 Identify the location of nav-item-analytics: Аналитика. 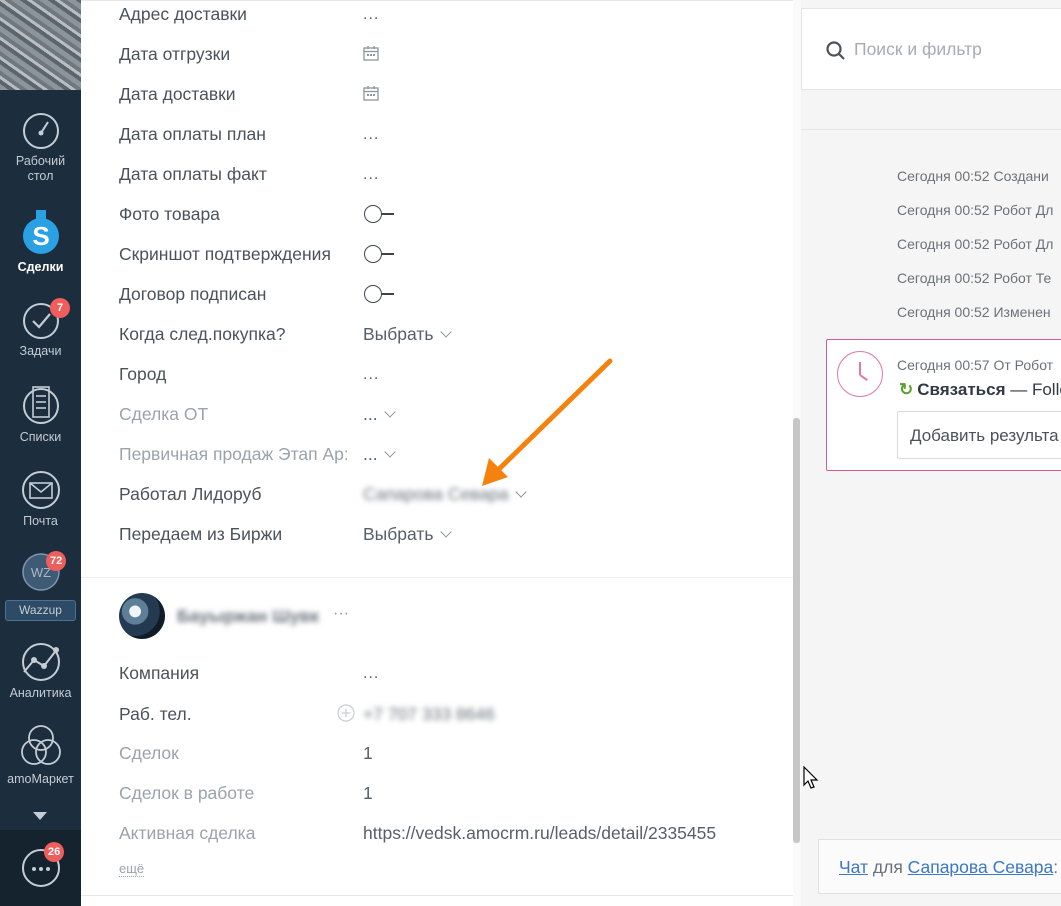
(40, 671).